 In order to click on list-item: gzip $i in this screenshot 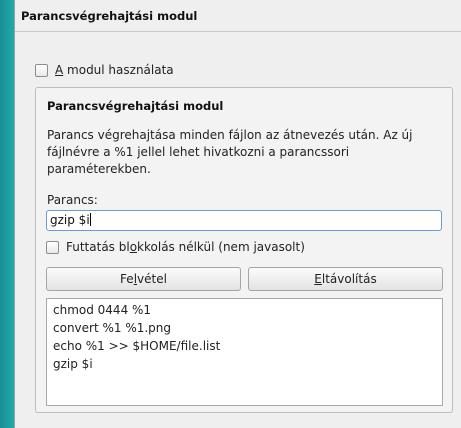, I will do `click(244, 364)`.